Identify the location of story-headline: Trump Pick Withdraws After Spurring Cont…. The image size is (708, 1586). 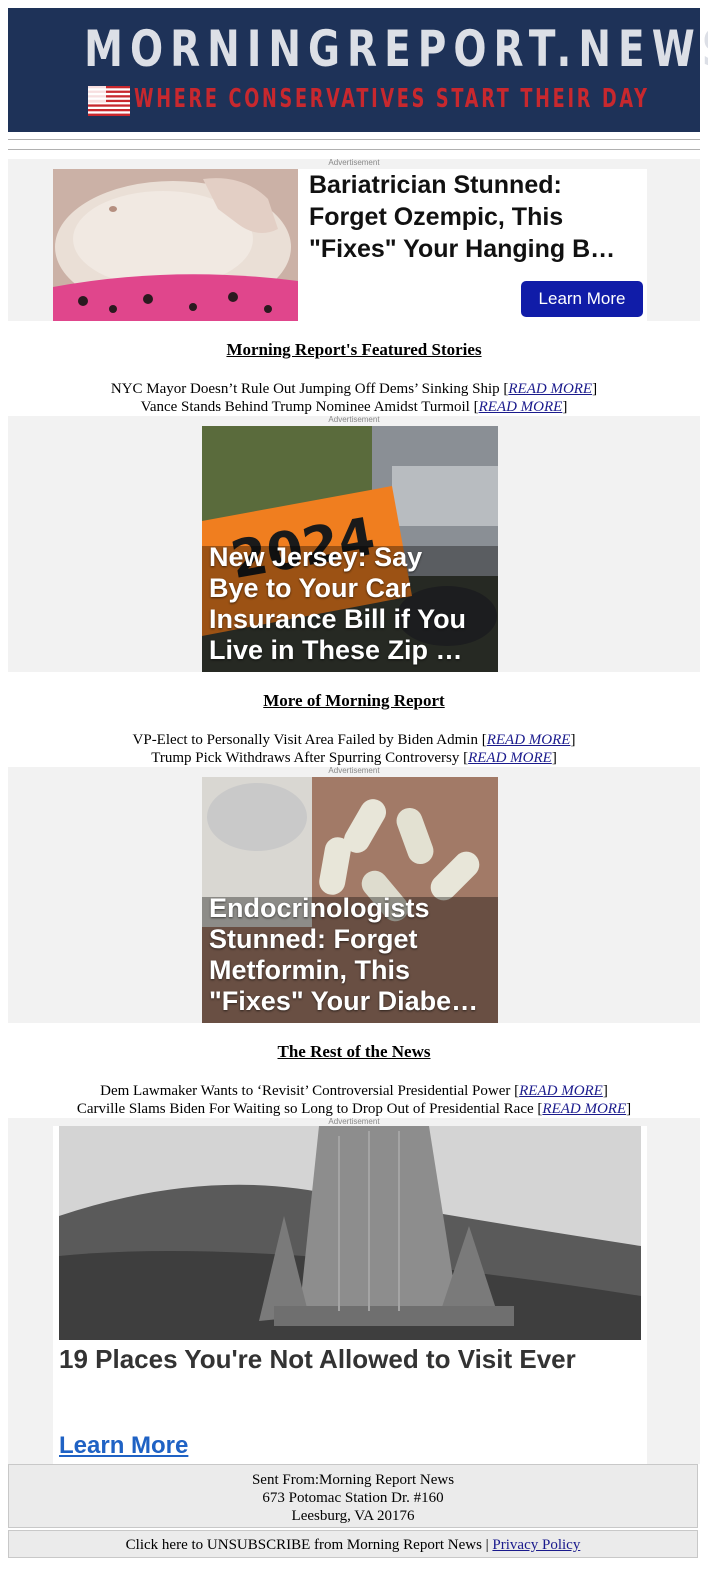
(305, 758).